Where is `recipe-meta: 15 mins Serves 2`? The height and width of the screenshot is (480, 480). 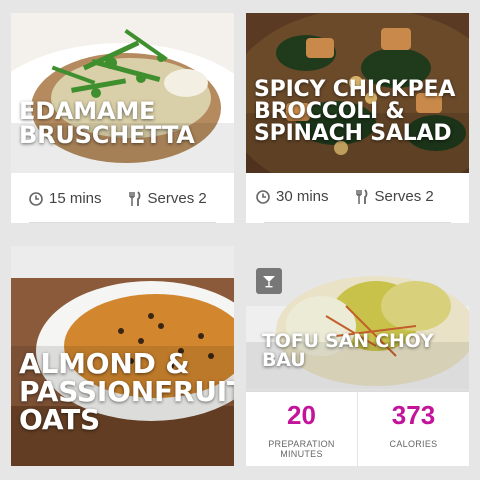
recipe-meta: 15 mins Serves 2 is located at coordinates (122, 198).